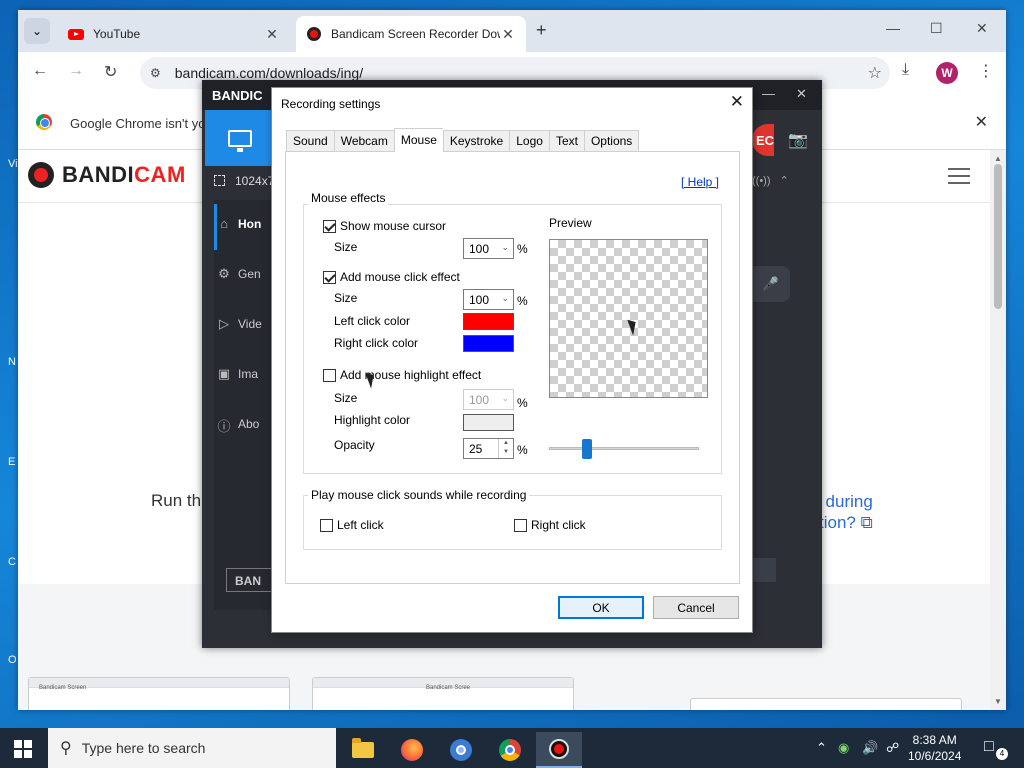 This screenshot has height=768, width=1024. What do you see at coordinates (391, 277) in the screenshot?
I see `click-effect-checkbox: Add mouse click effect` at bounding box center [391, 277].